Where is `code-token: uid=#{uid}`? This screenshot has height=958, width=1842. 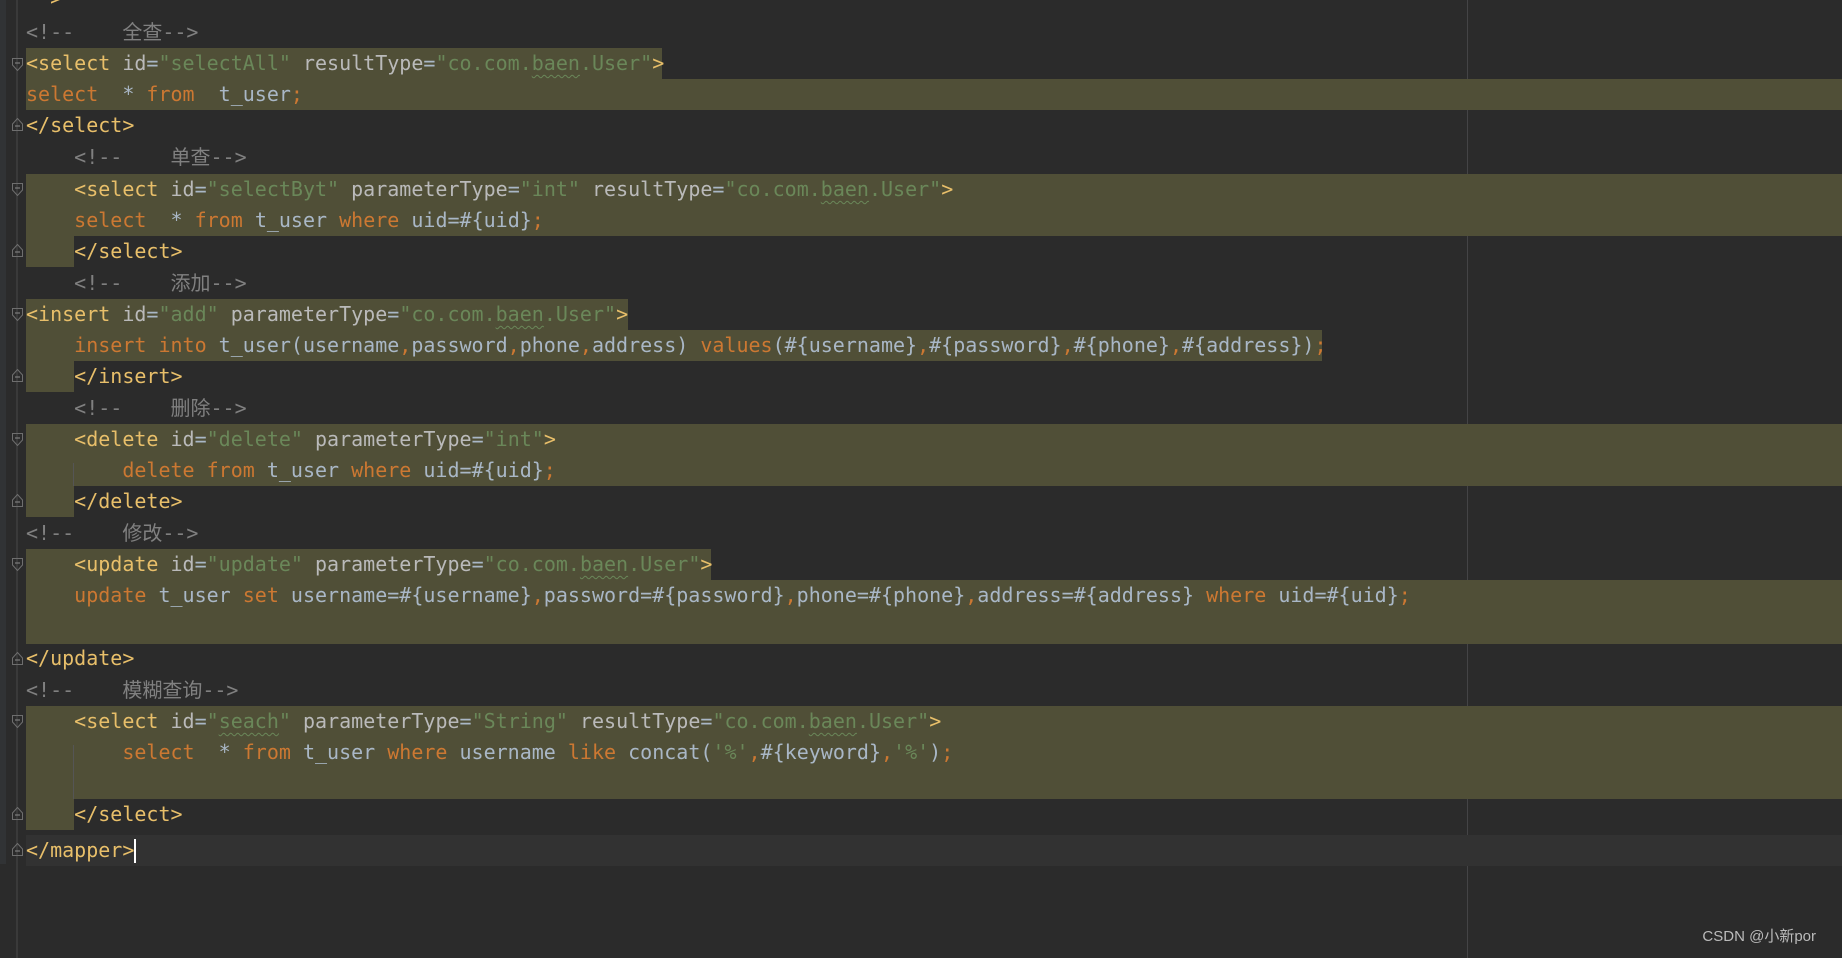 code-token: uid=#{uid} is located at coordinates (483, 470).